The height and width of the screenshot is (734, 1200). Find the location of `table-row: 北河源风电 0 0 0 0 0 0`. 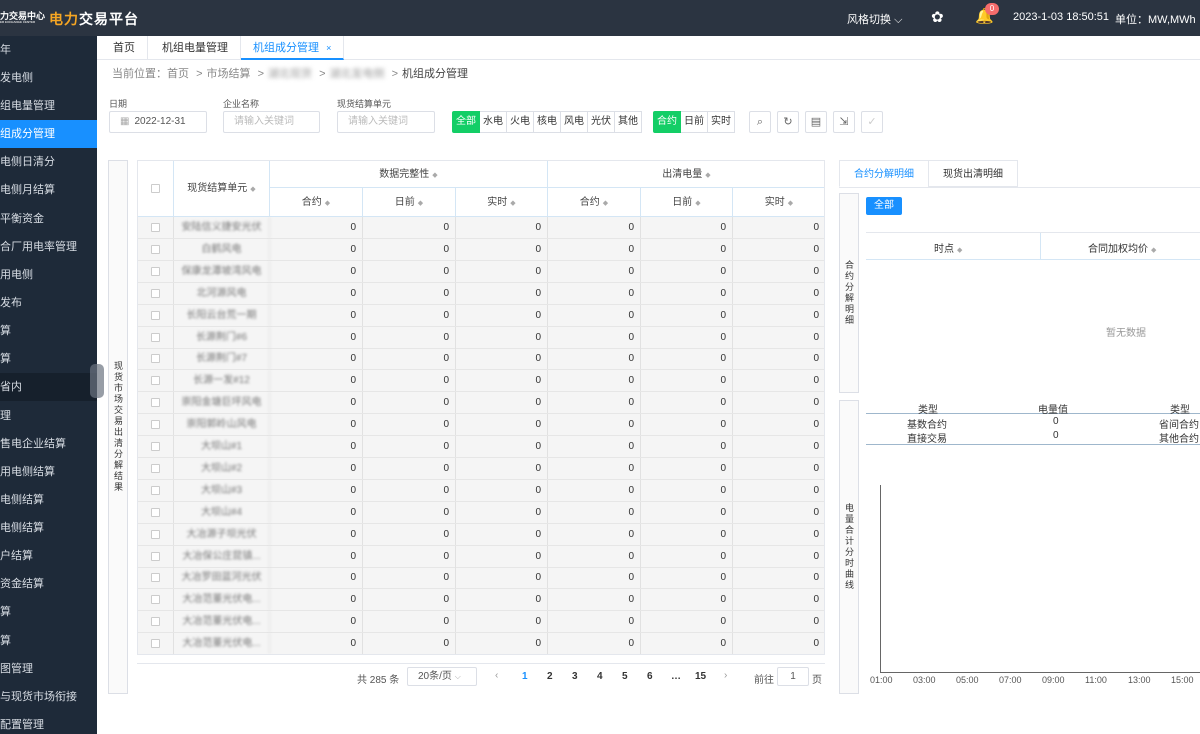

table-row: 北河源风电 0 0 0 0 0 0 is located at coordinates (481, 293).